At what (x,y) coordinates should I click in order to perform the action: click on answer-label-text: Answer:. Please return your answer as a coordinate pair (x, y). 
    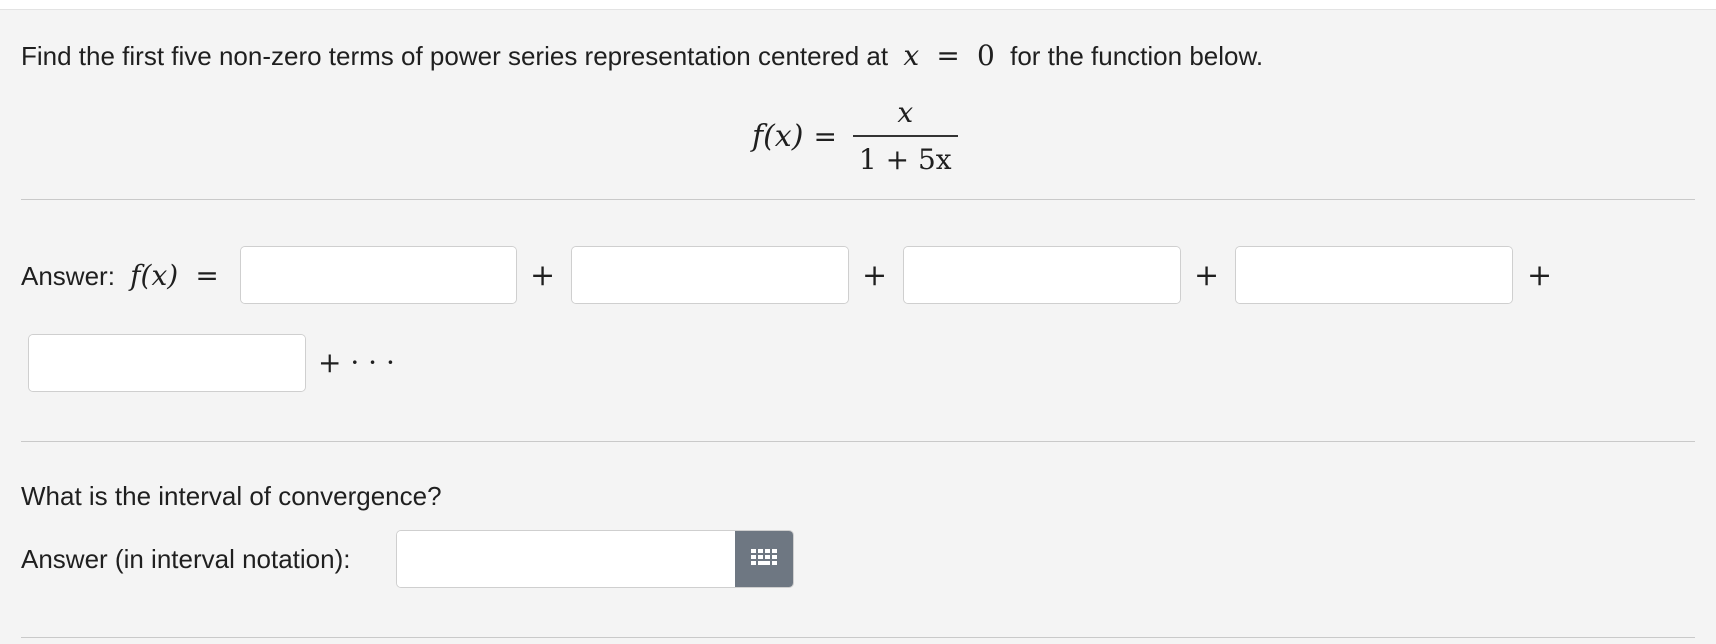
    Looking at the image, I should click on (68, 276).